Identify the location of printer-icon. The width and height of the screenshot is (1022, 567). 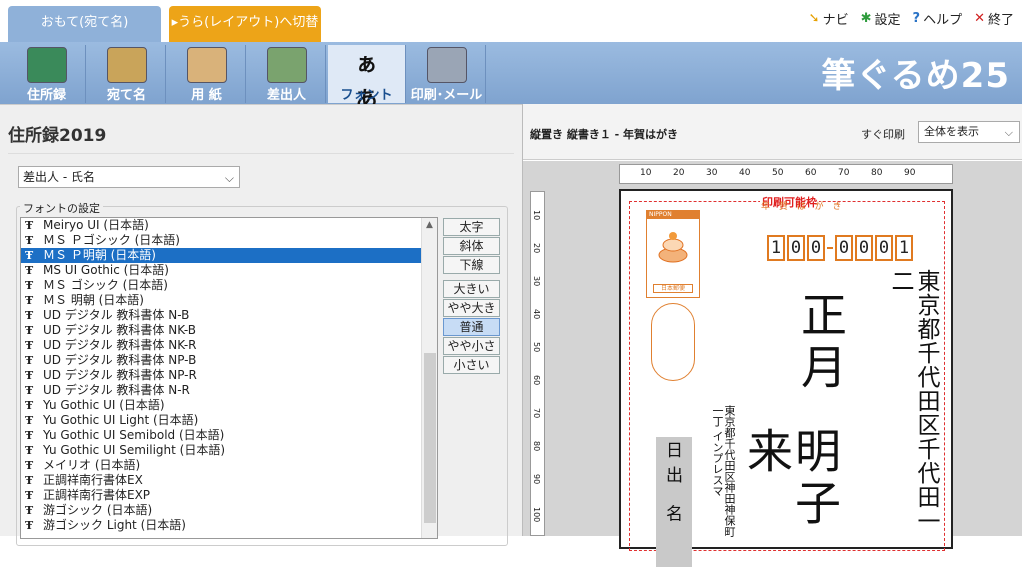
(446, 65).